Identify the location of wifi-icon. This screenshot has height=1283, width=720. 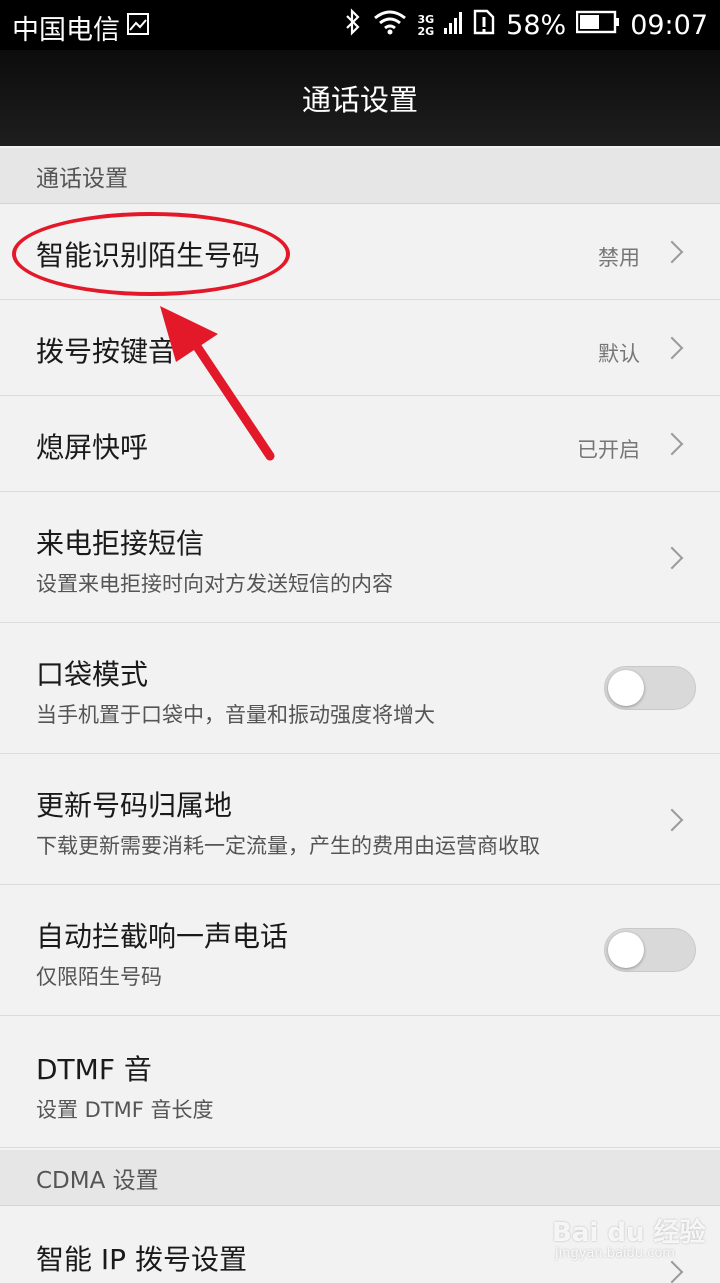
(390, 25).